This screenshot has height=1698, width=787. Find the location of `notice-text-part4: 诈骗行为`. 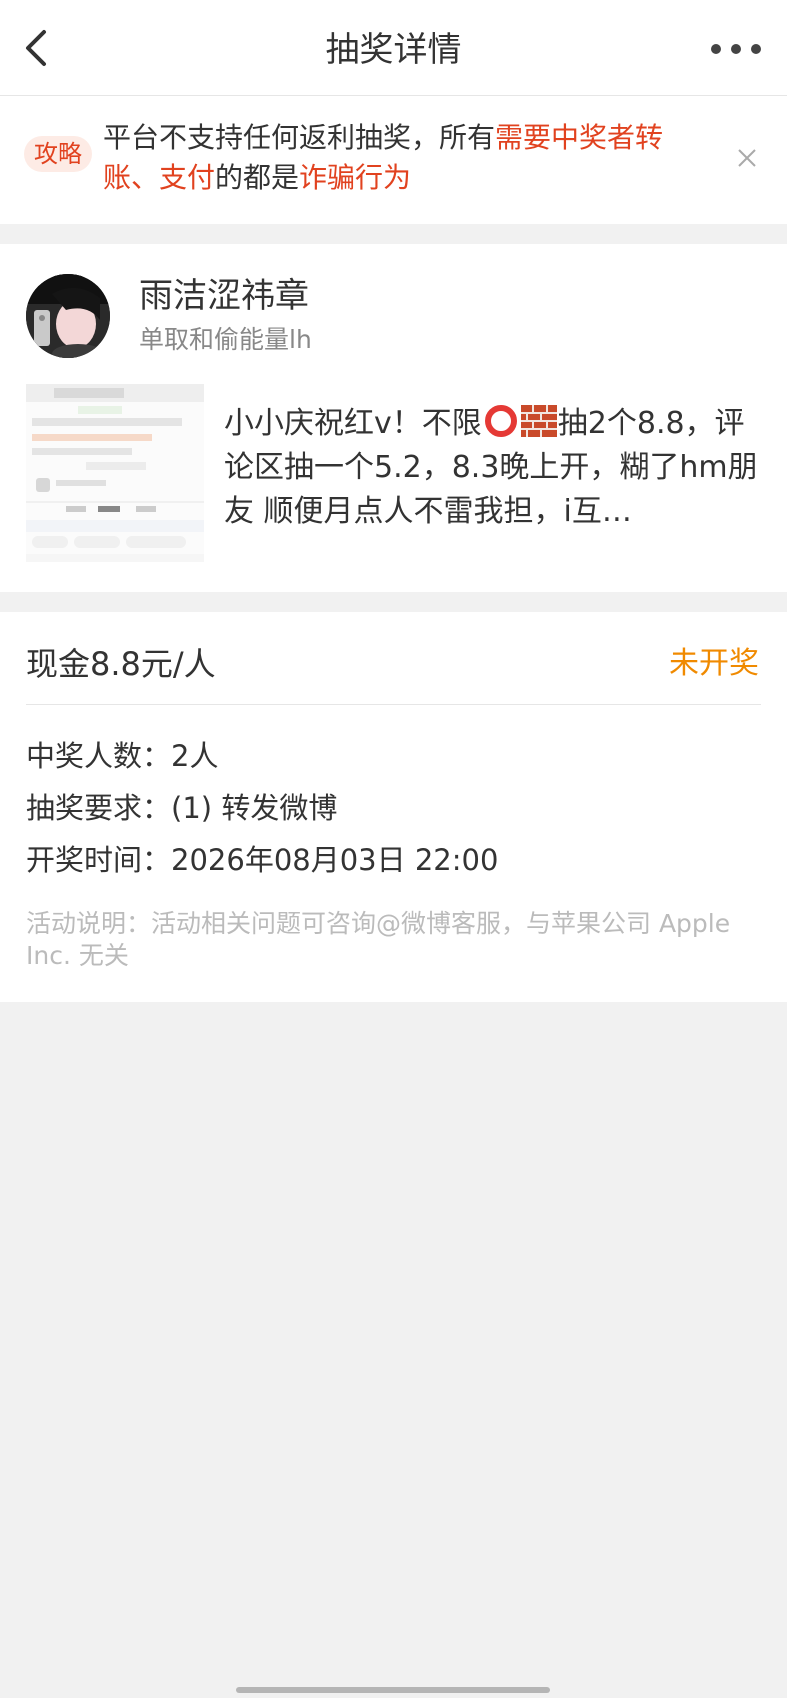

notice-text-part4: 诈骗行为 is located at coordinates (355, 177).